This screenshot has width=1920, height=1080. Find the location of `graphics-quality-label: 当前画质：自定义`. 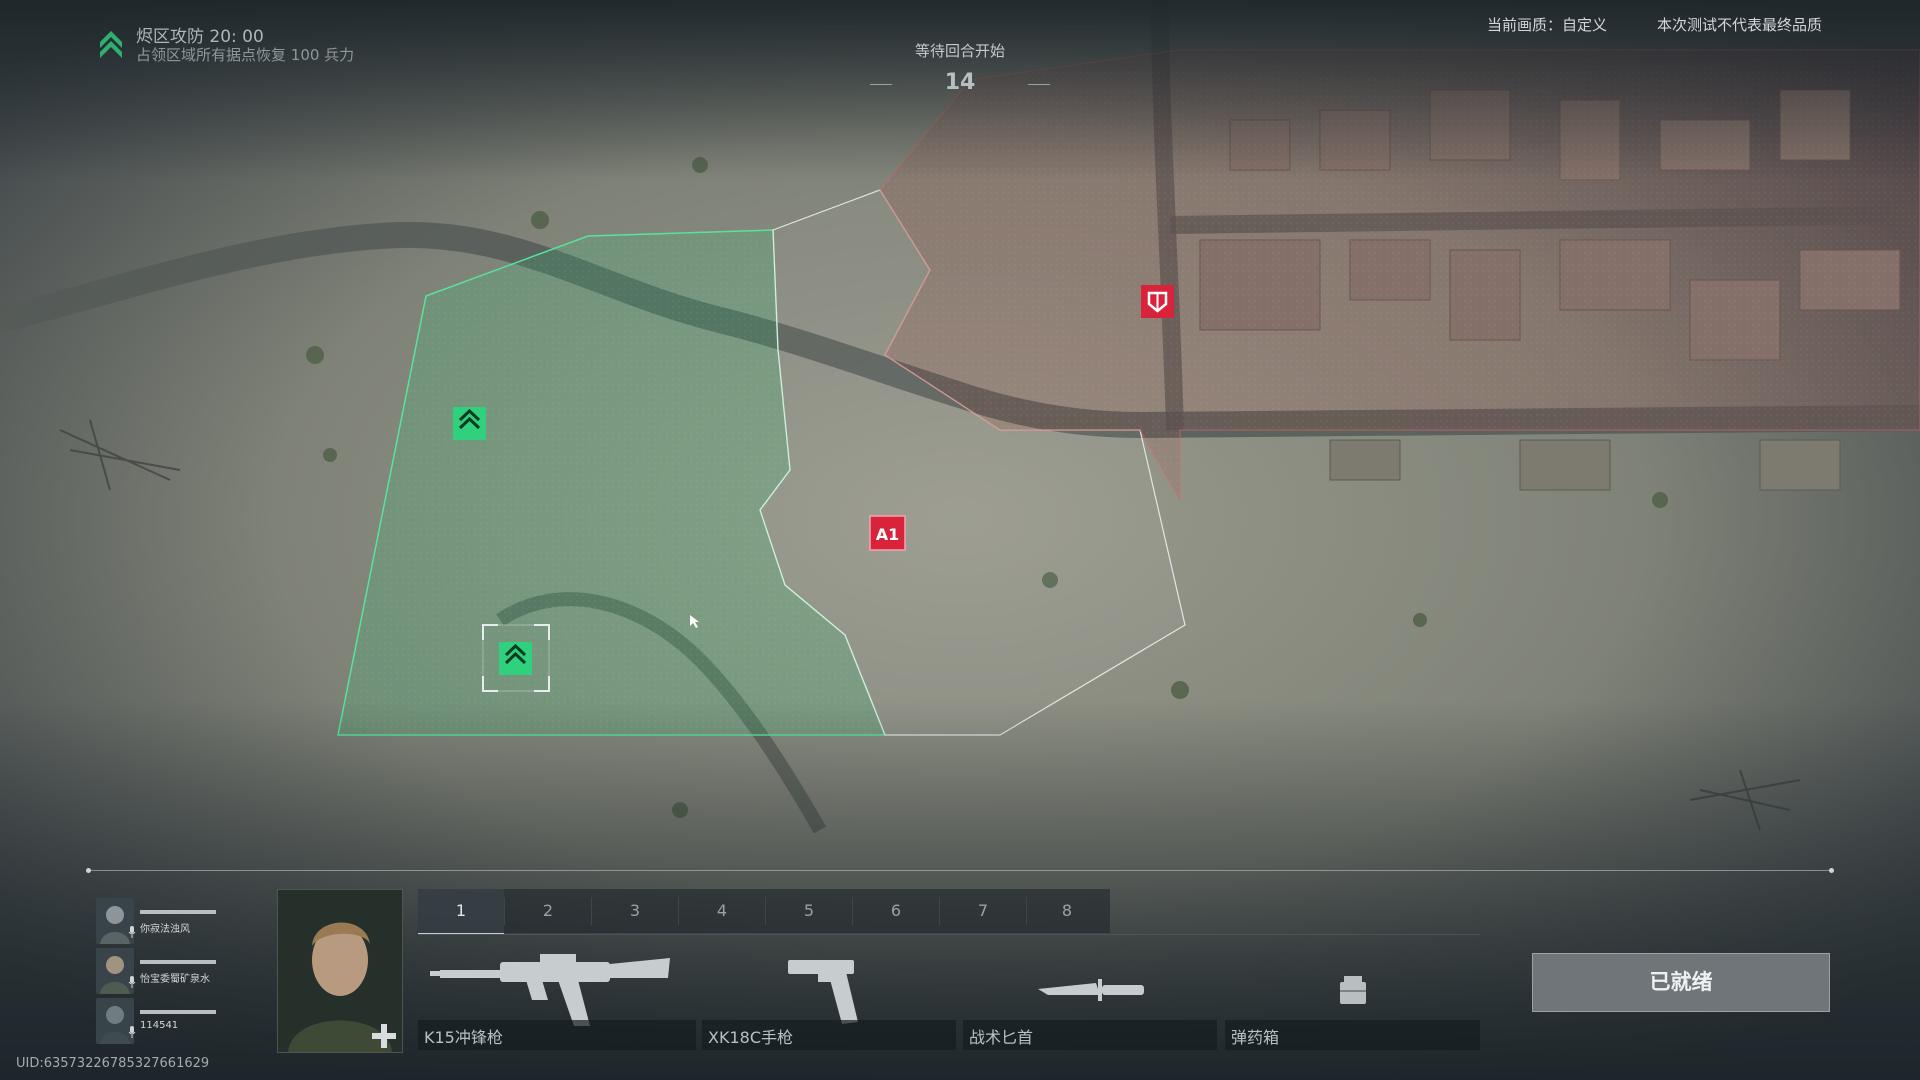

graphics-quality-label: 当前画质：自定义 is located at coordinates (1547, 25).